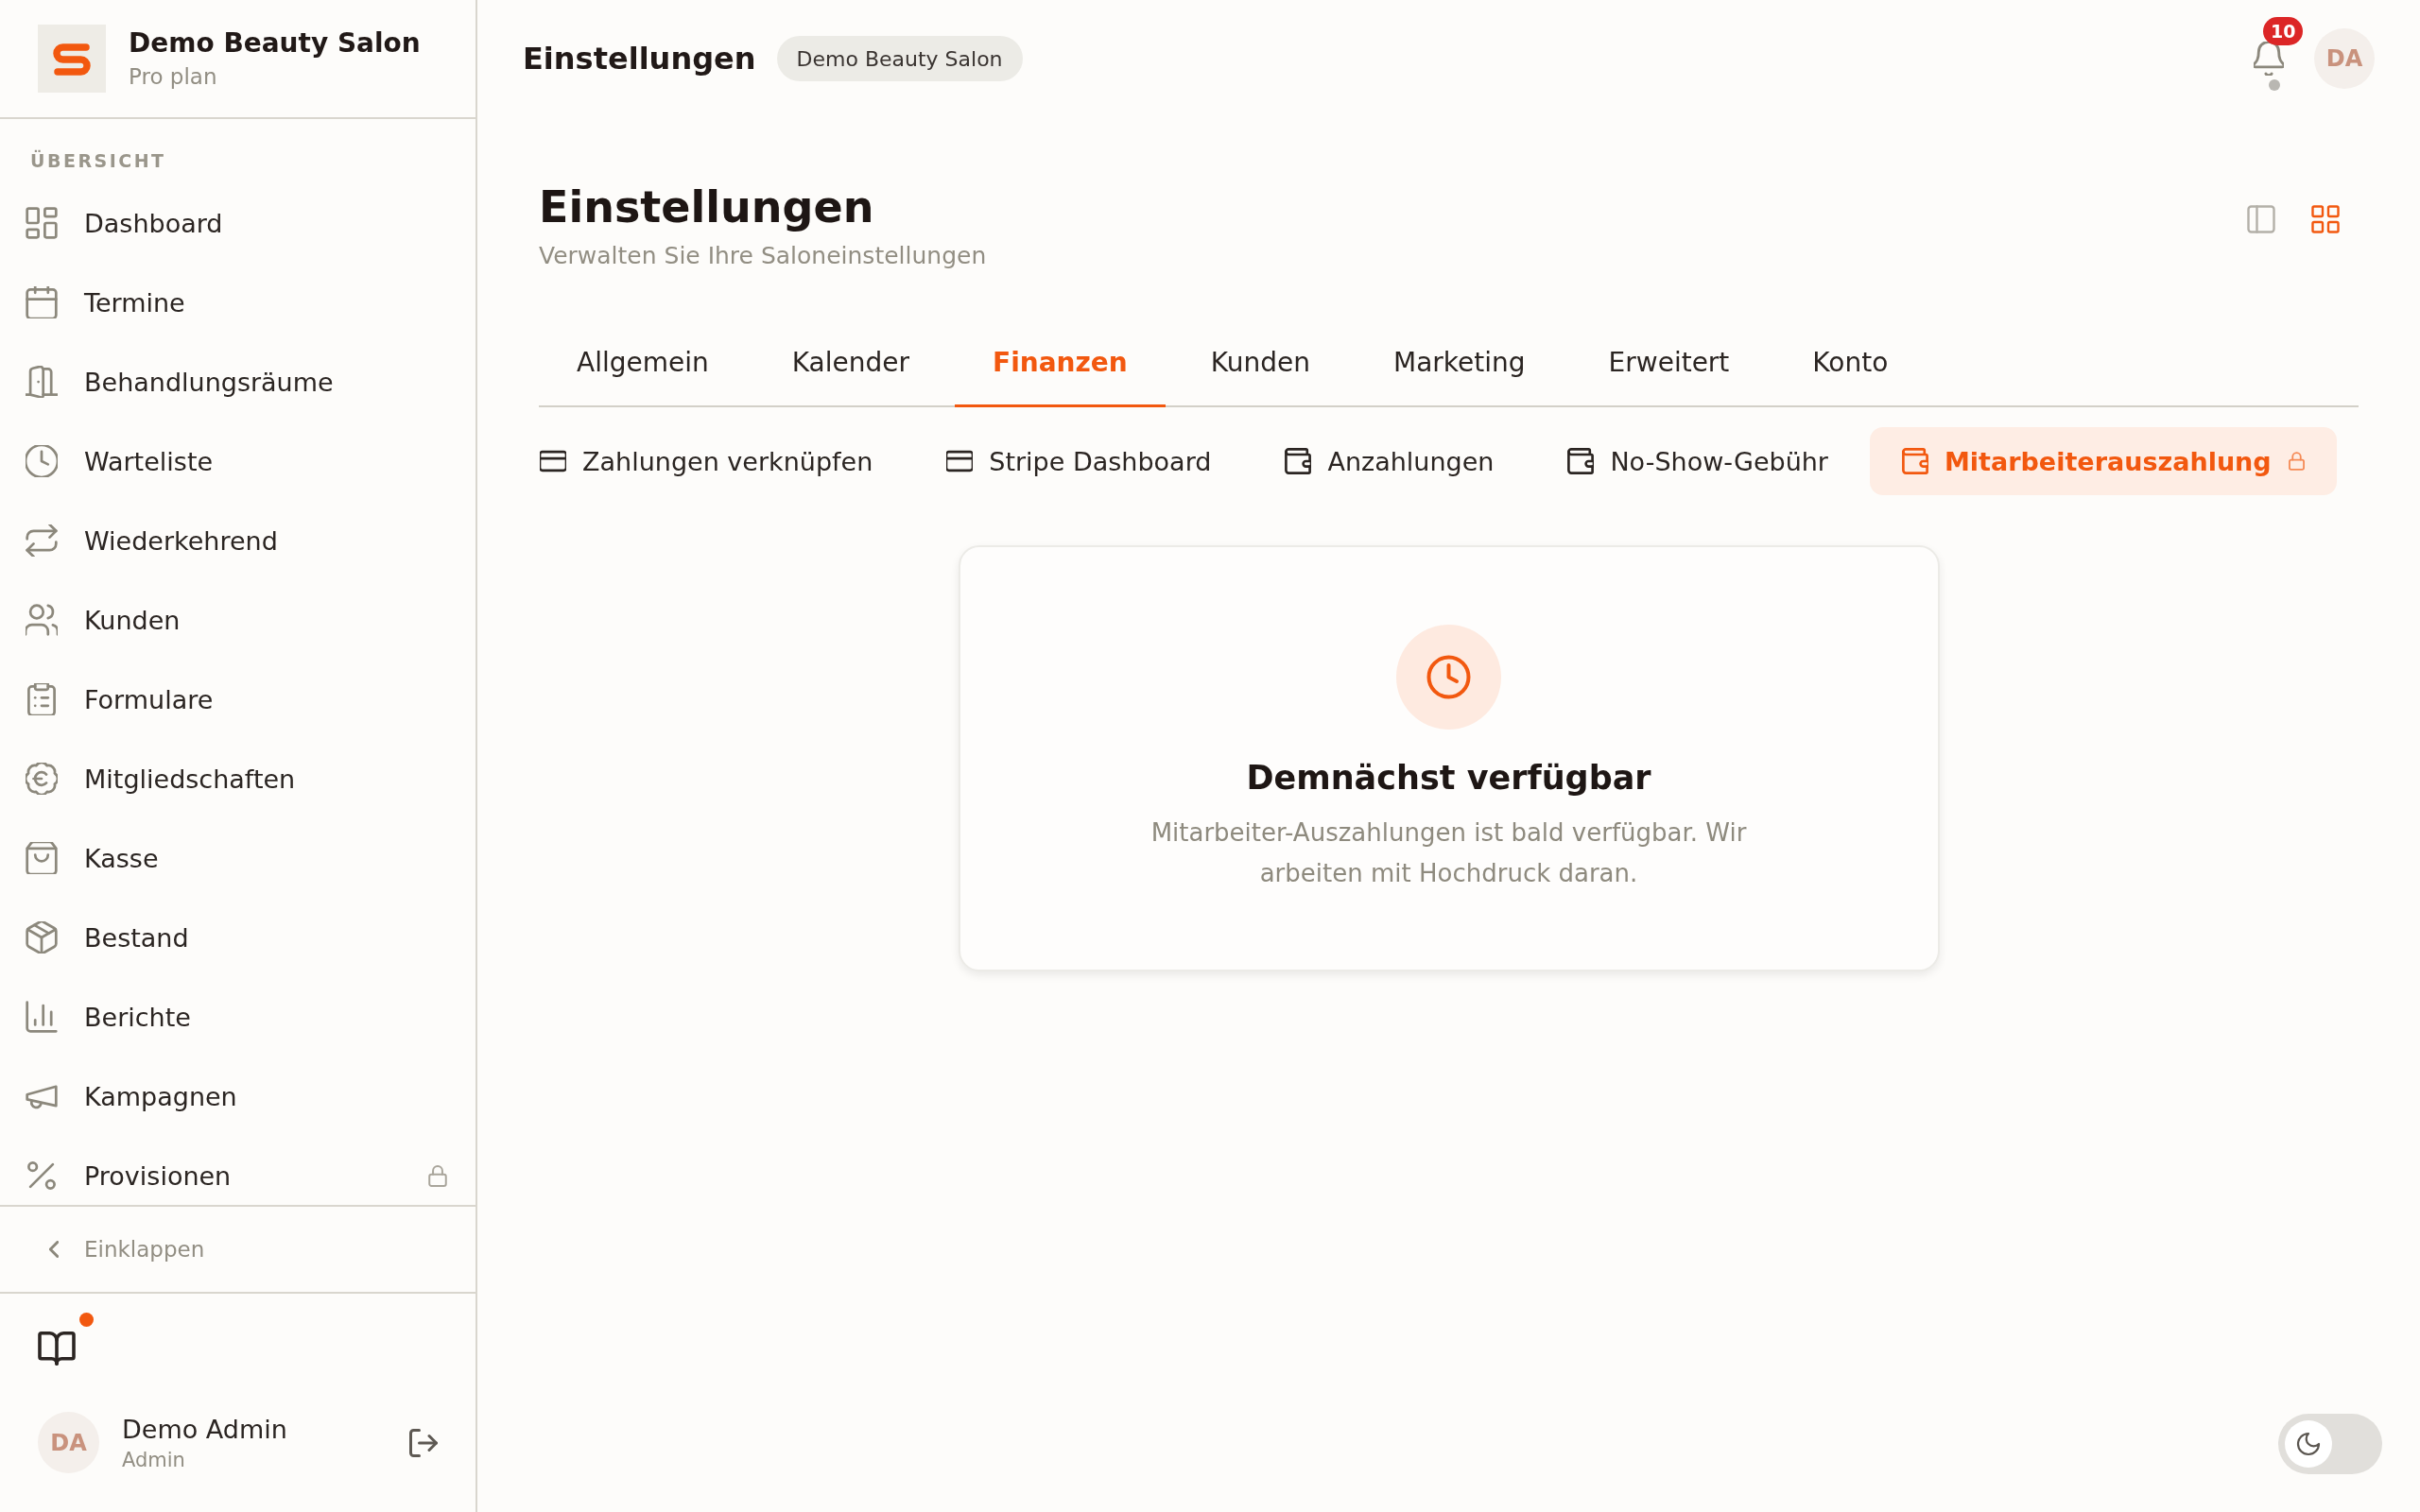 Image resolution: width=2420 pixels, height=1512 pixels. Describe the element at coordinates (275, 43) in the screenshot. I see `salon-name: Demo Beauty Salon` at that location.